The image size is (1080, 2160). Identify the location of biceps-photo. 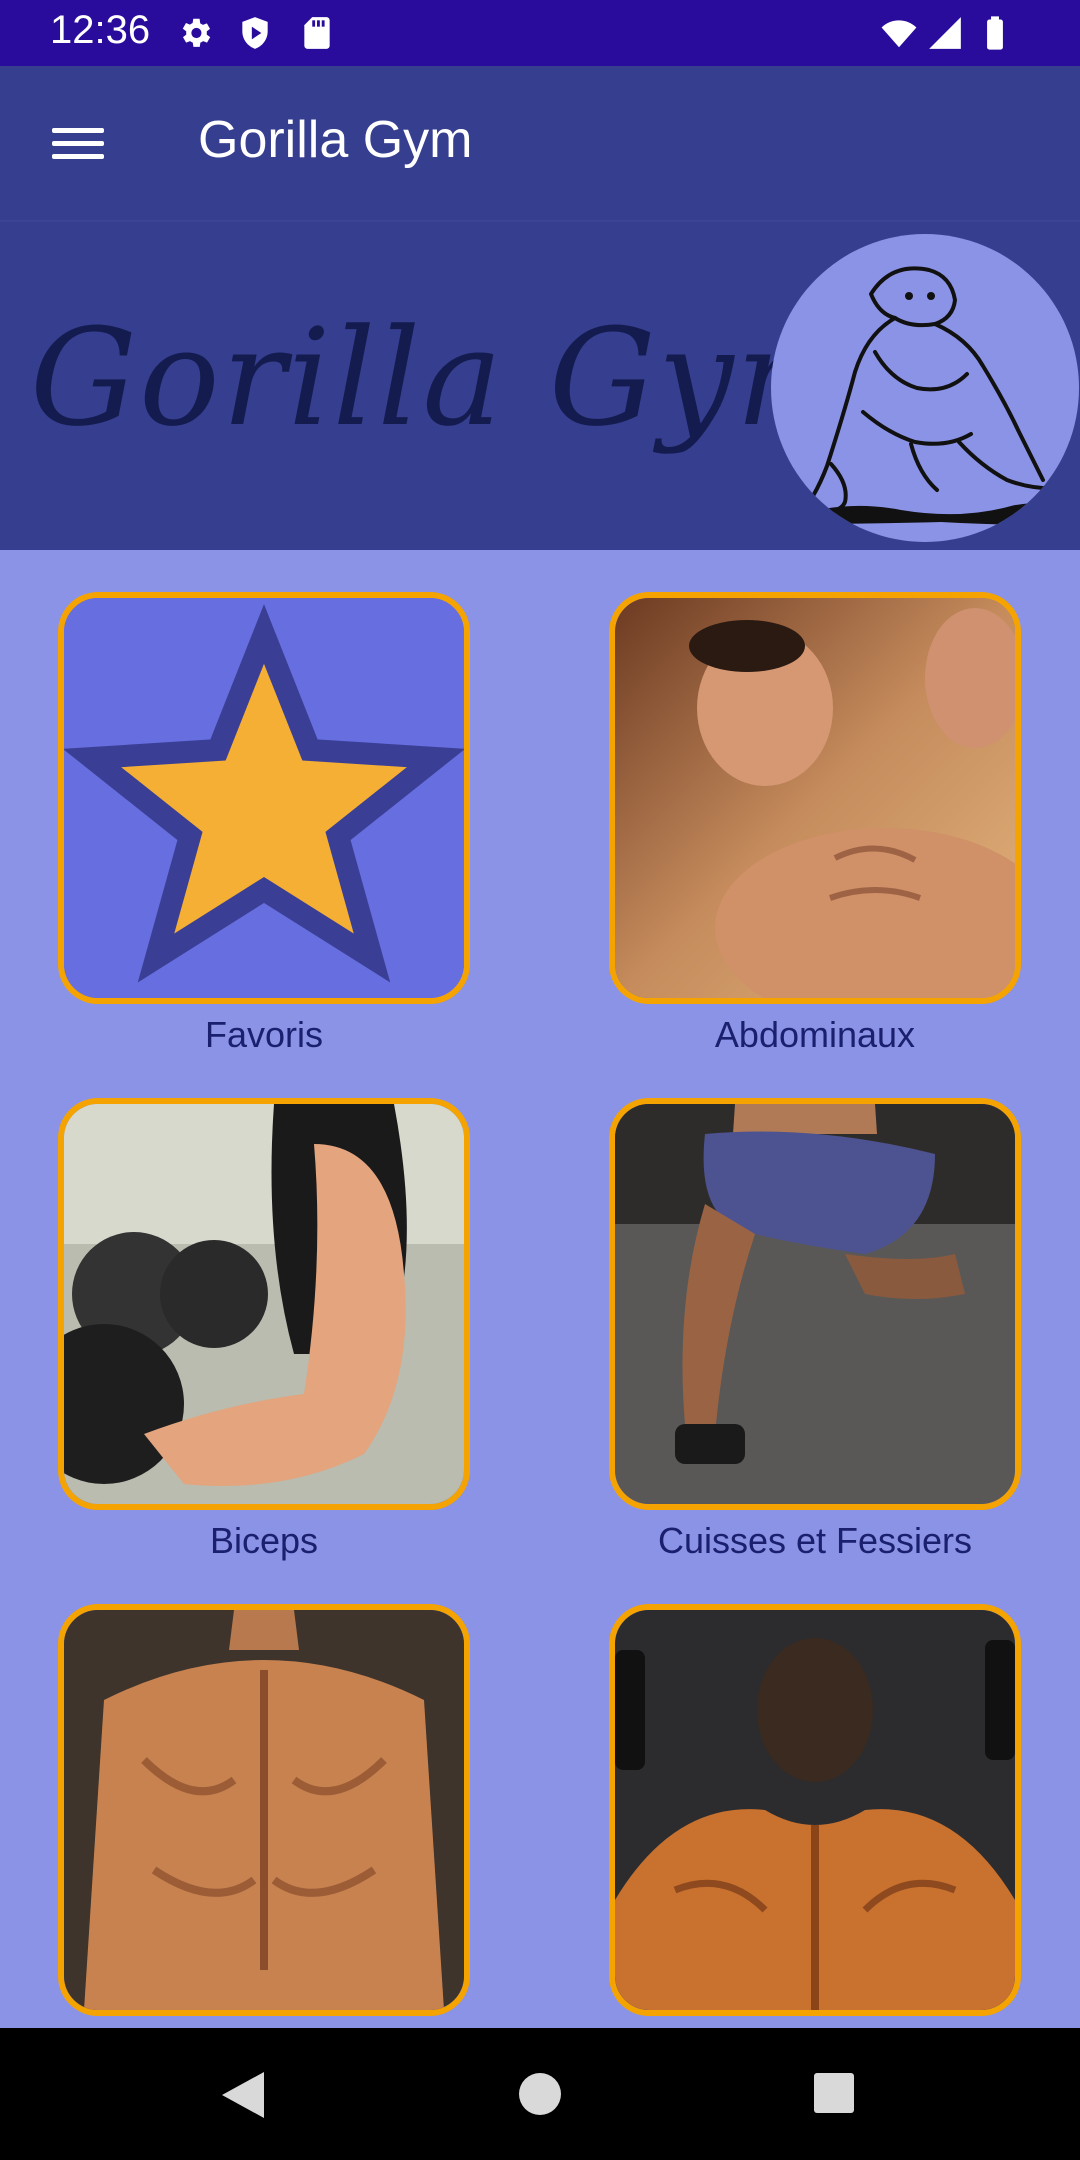
(264, 1304).